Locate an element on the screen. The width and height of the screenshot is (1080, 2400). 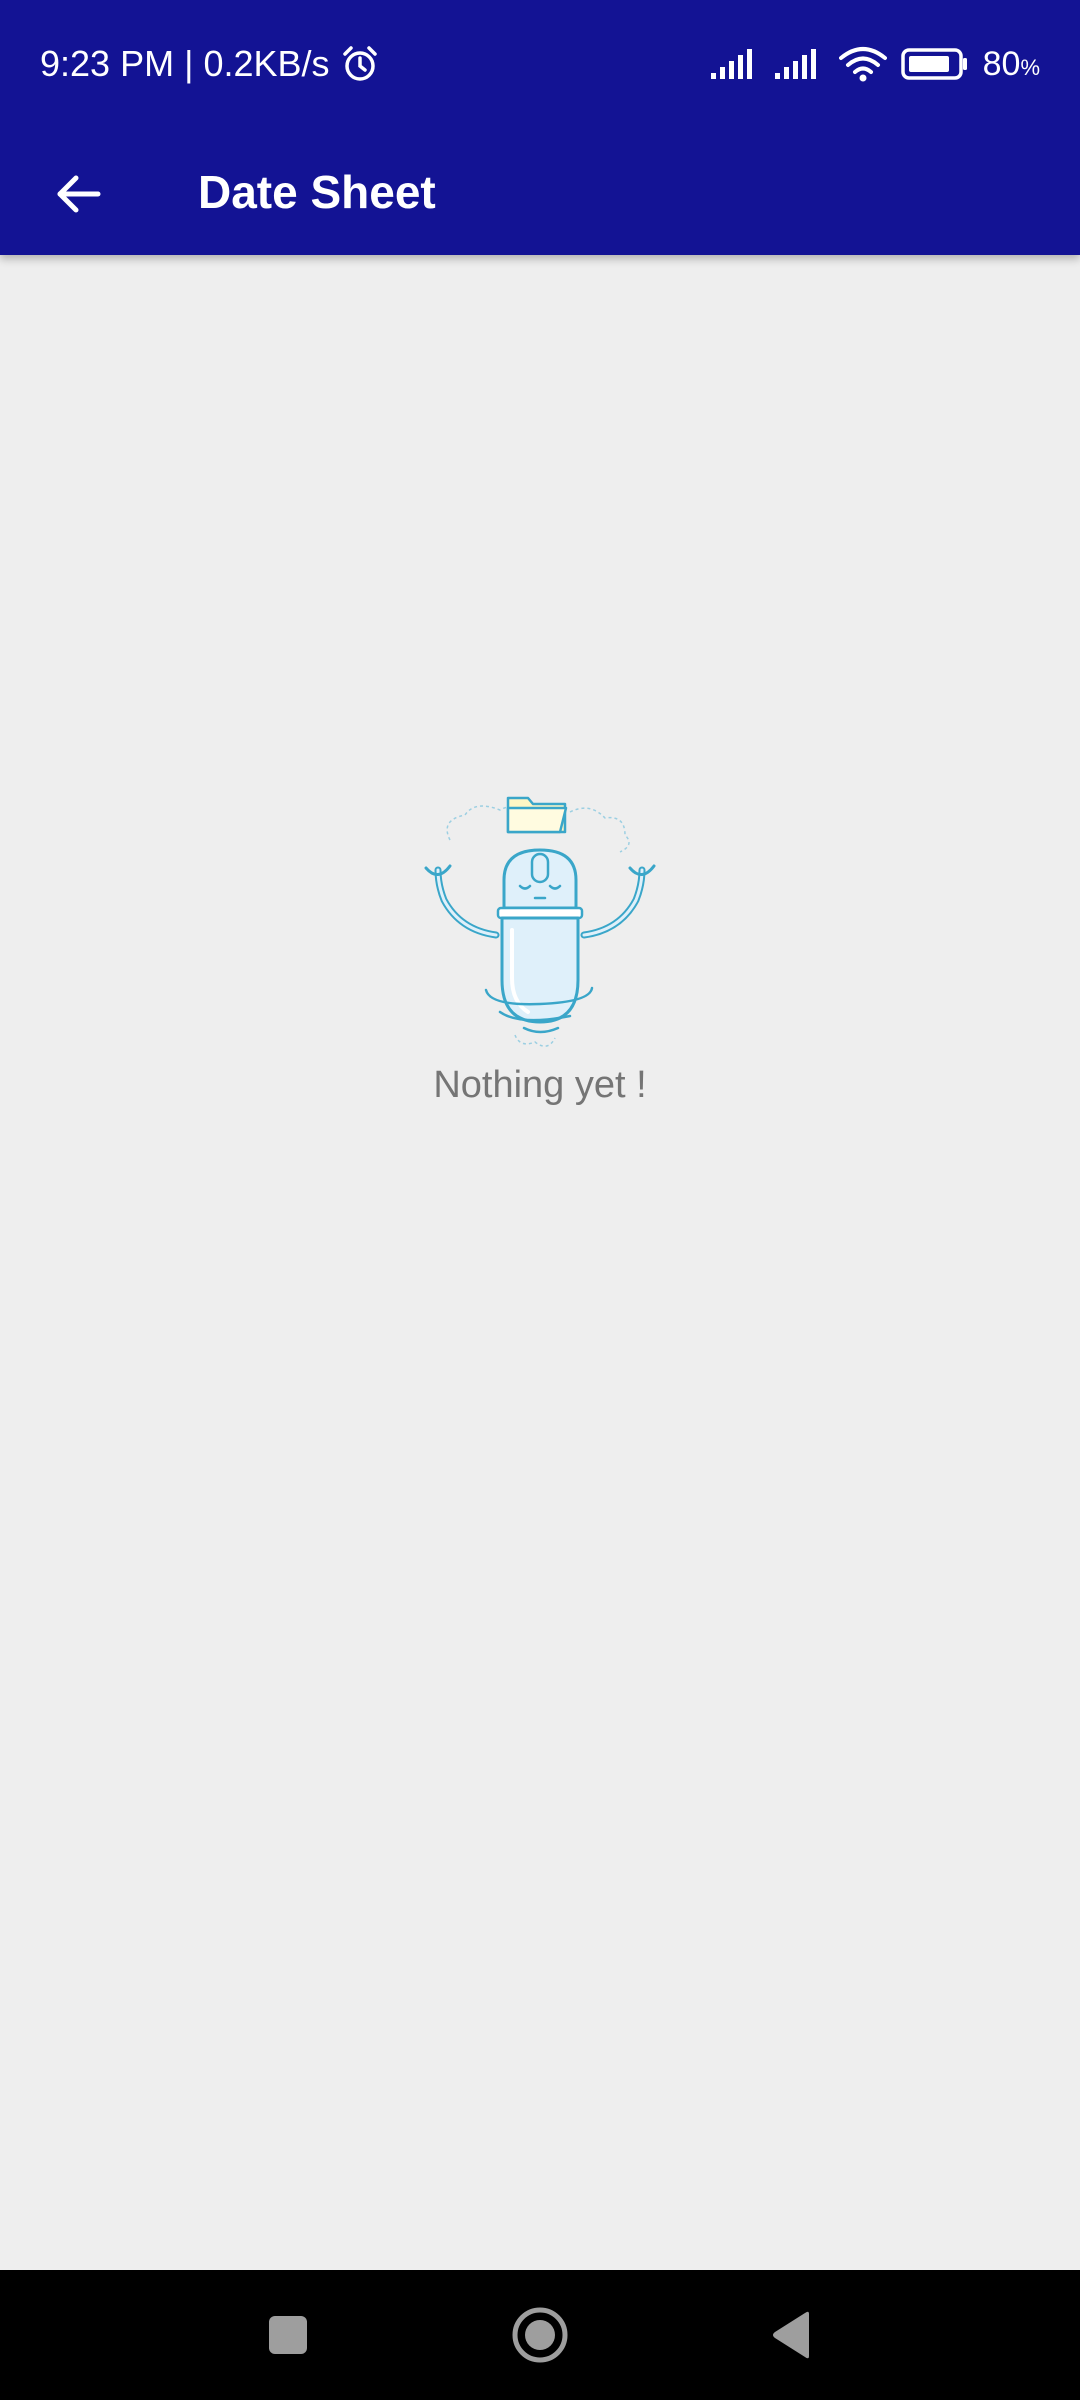
wifi-icon is located at coordinates (862, 64).